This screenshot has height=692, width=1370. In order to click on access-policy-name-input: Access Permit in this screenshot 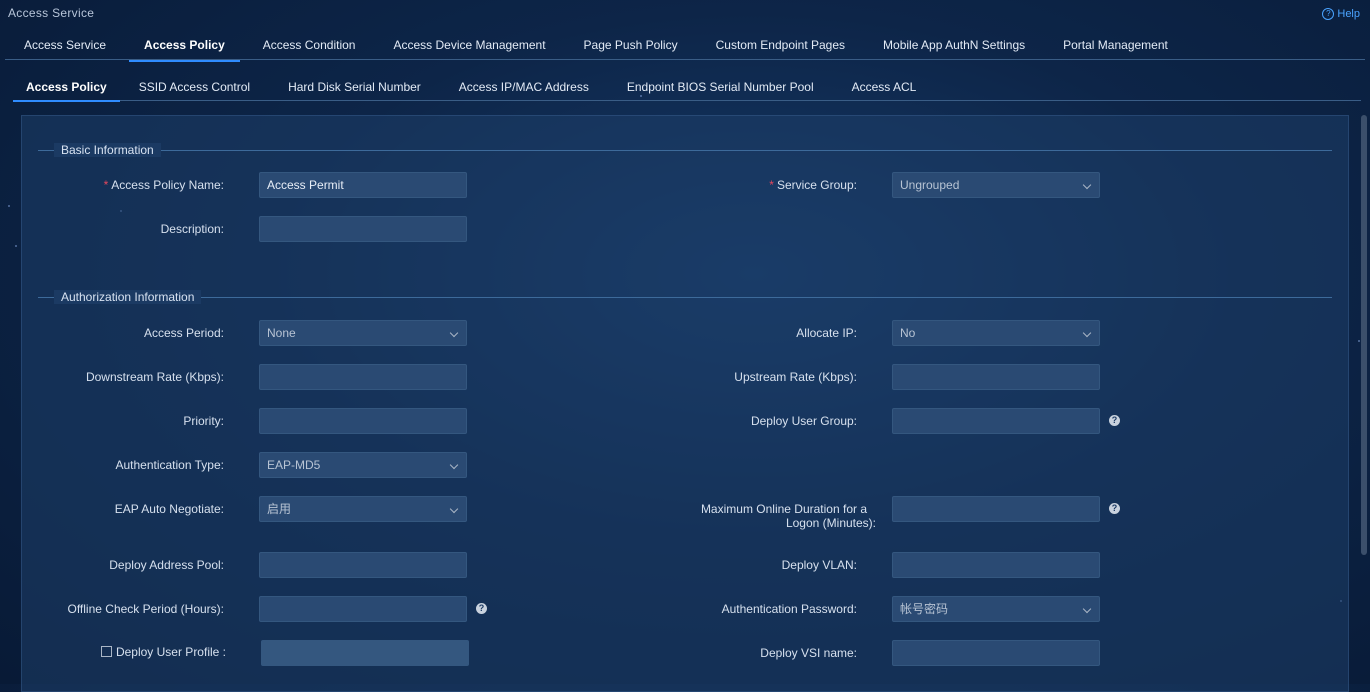, I will do `click(363, 185)`.